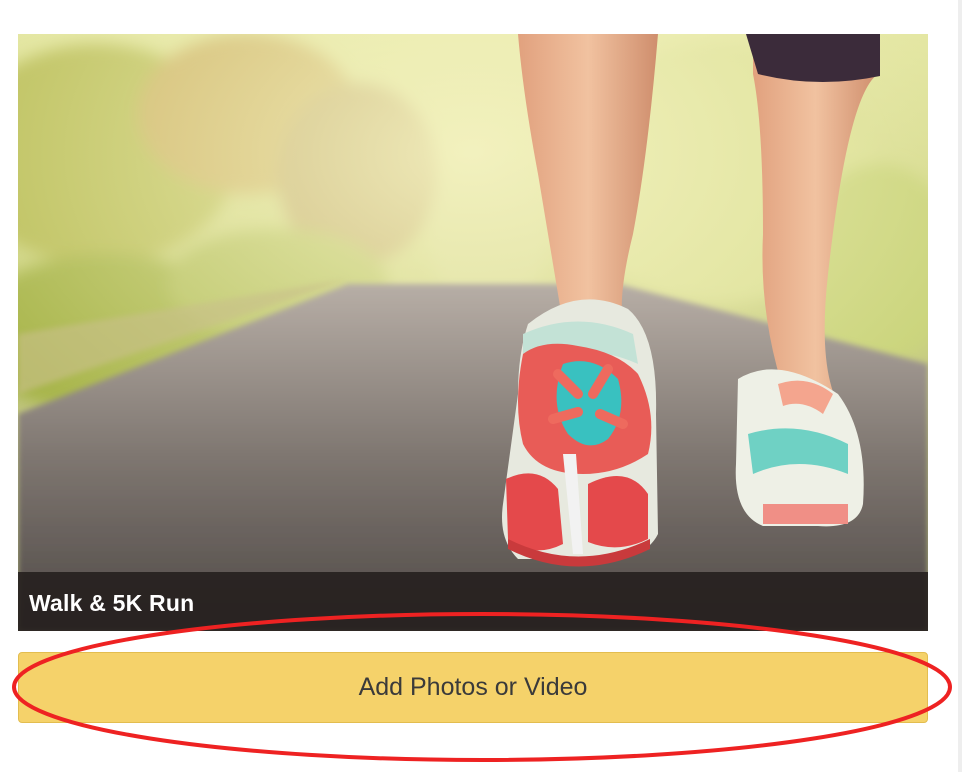 The height and width of the screenshot is (772, 962). Describe the element at coordinates (960, 386) in the screenshot. I see `page-edge-divider` at that location.